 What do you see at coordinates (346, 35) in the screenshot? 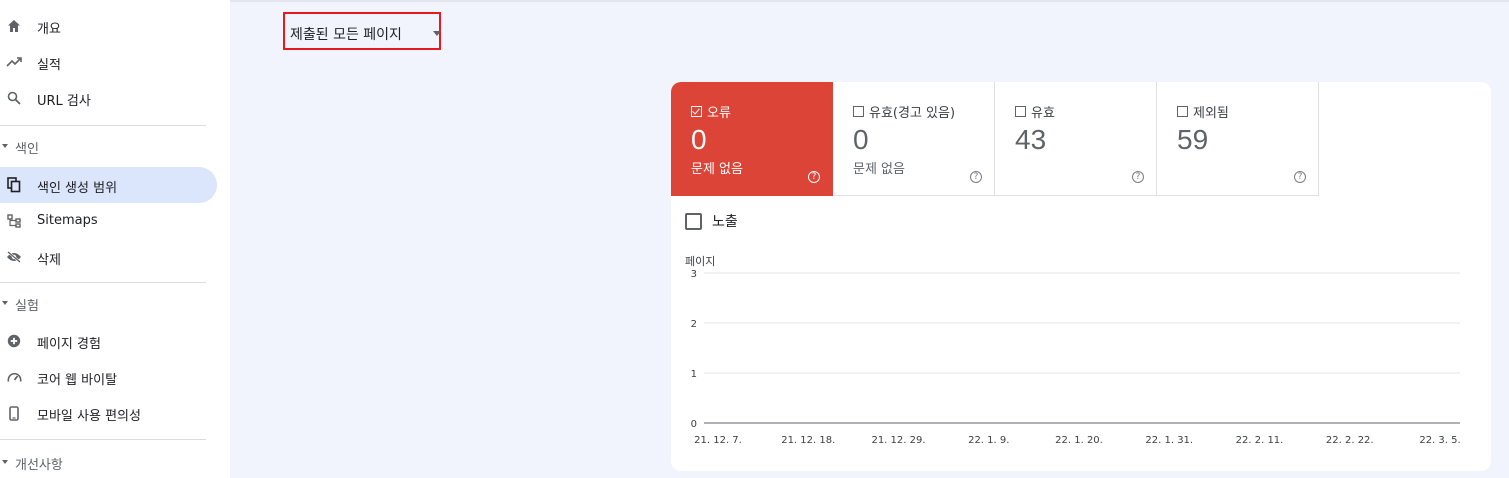
I see `filter-selected-value: 제출된 모든 페이지` at bounding box center [346, 35].